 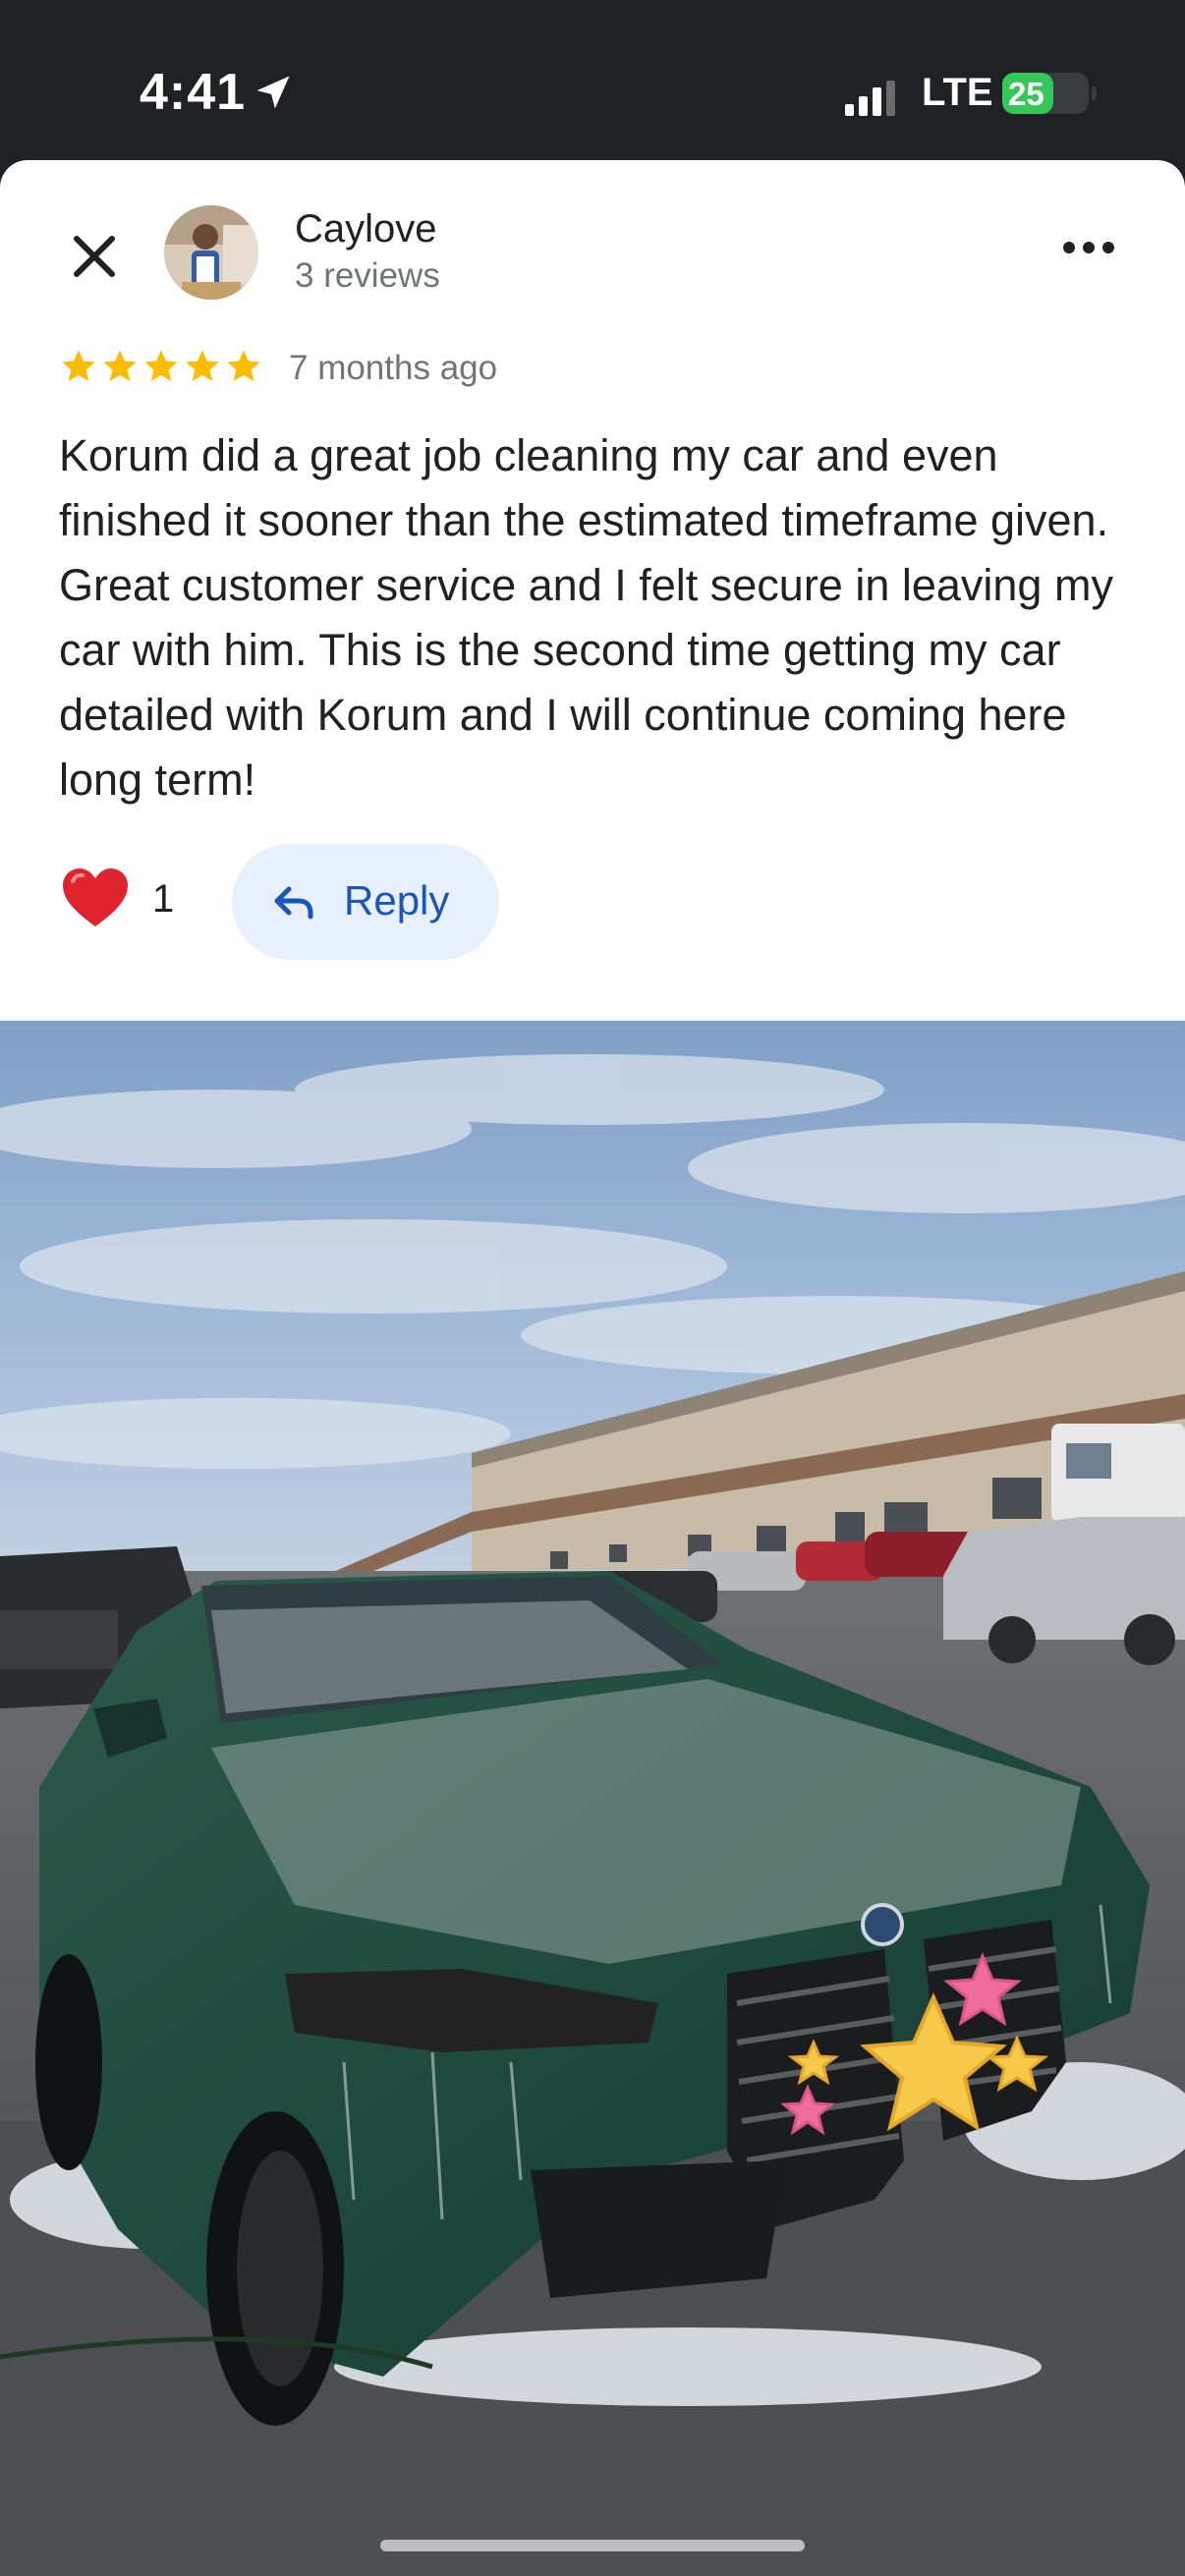 I want to click on reply-label: Reply, so click(x=397, y=900).